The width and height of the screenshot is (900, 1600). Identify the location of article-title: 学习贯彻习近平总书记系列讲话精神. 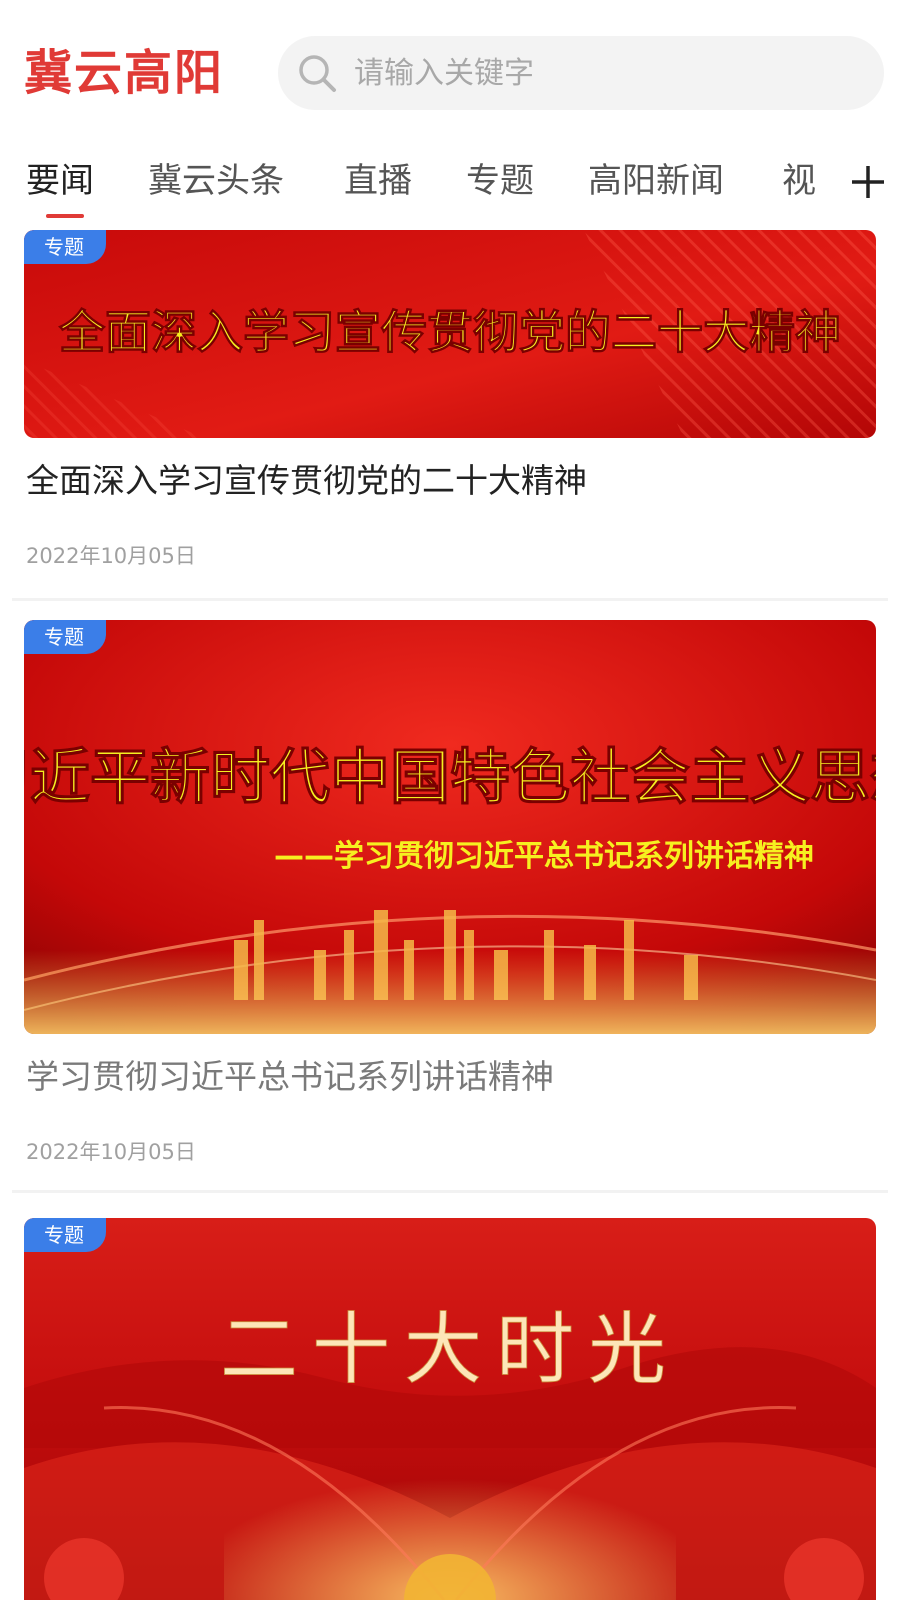
(290, 1074).